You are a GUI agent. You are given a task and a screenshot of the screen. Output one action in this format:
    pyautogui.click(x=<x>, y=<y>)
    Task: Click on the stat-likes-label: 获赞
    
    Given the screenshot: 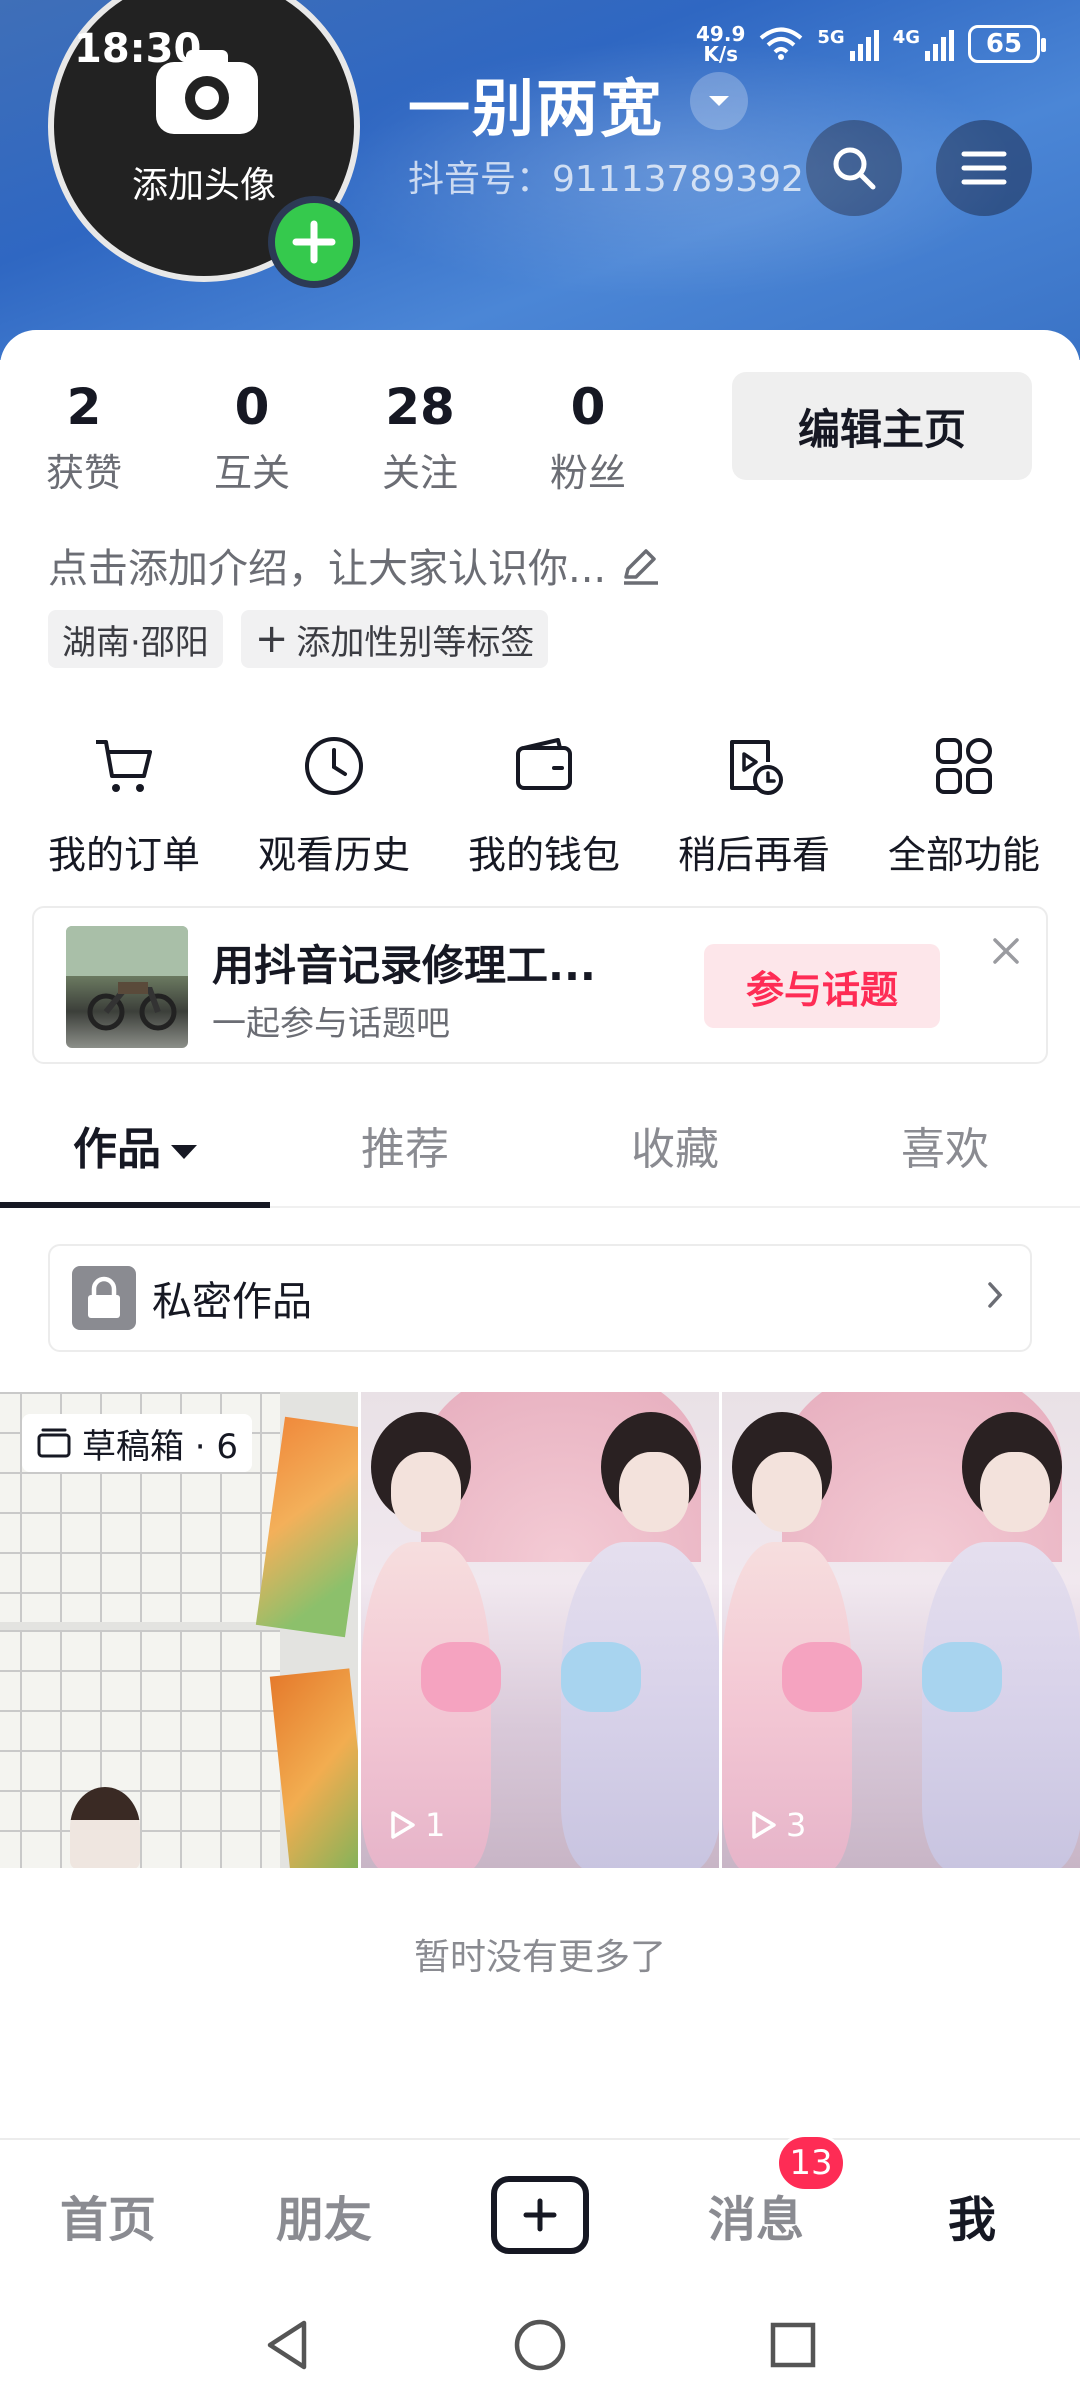 What is the action you would take?
    pyautogui.click(x=83, y=473)
    